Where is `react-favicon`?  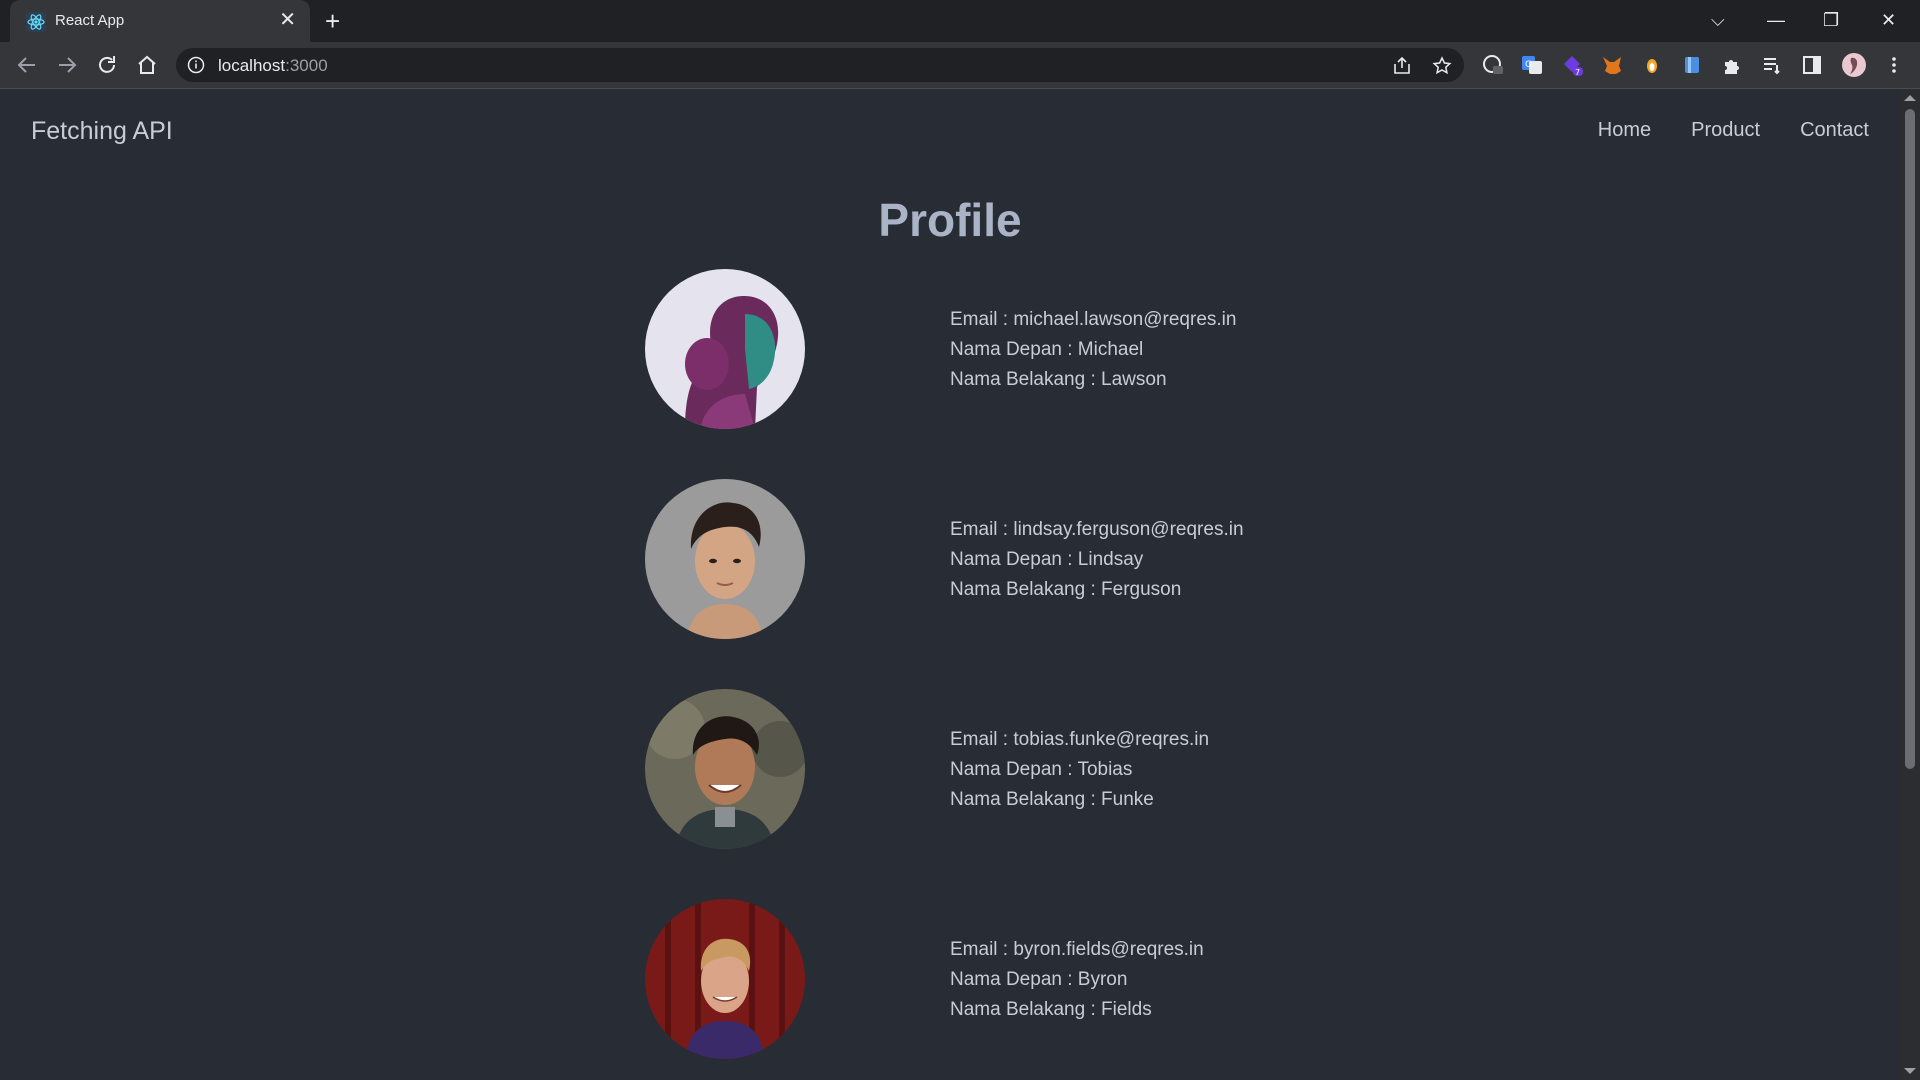 react-favicon is located at coordinates (36, 22).